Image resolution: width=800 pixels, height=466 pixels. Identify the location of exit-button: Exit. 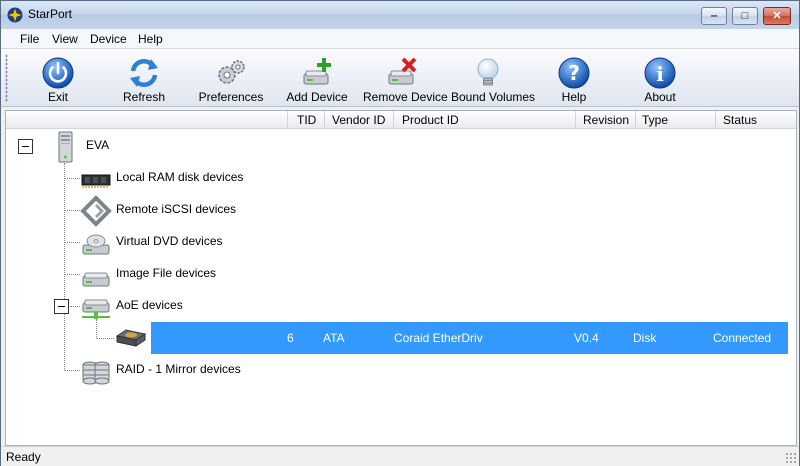
(58, 79).